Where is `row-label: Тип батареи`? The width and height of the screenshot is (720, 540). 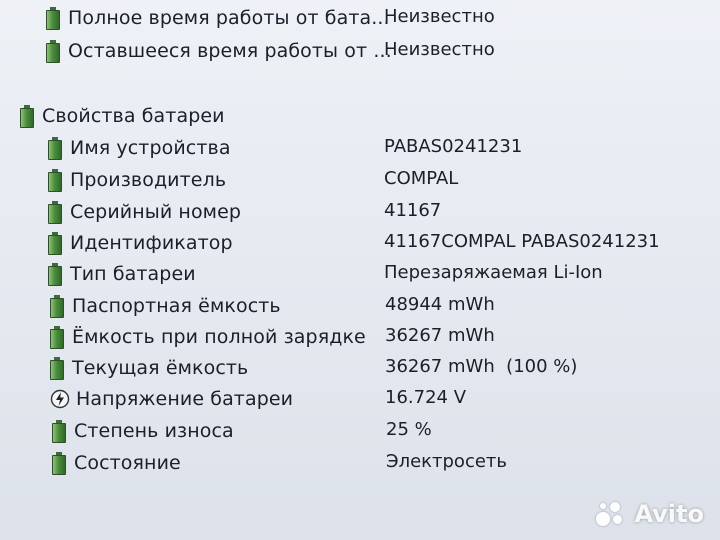 row-label: Тип батареи is located at coordinates (133, 274).